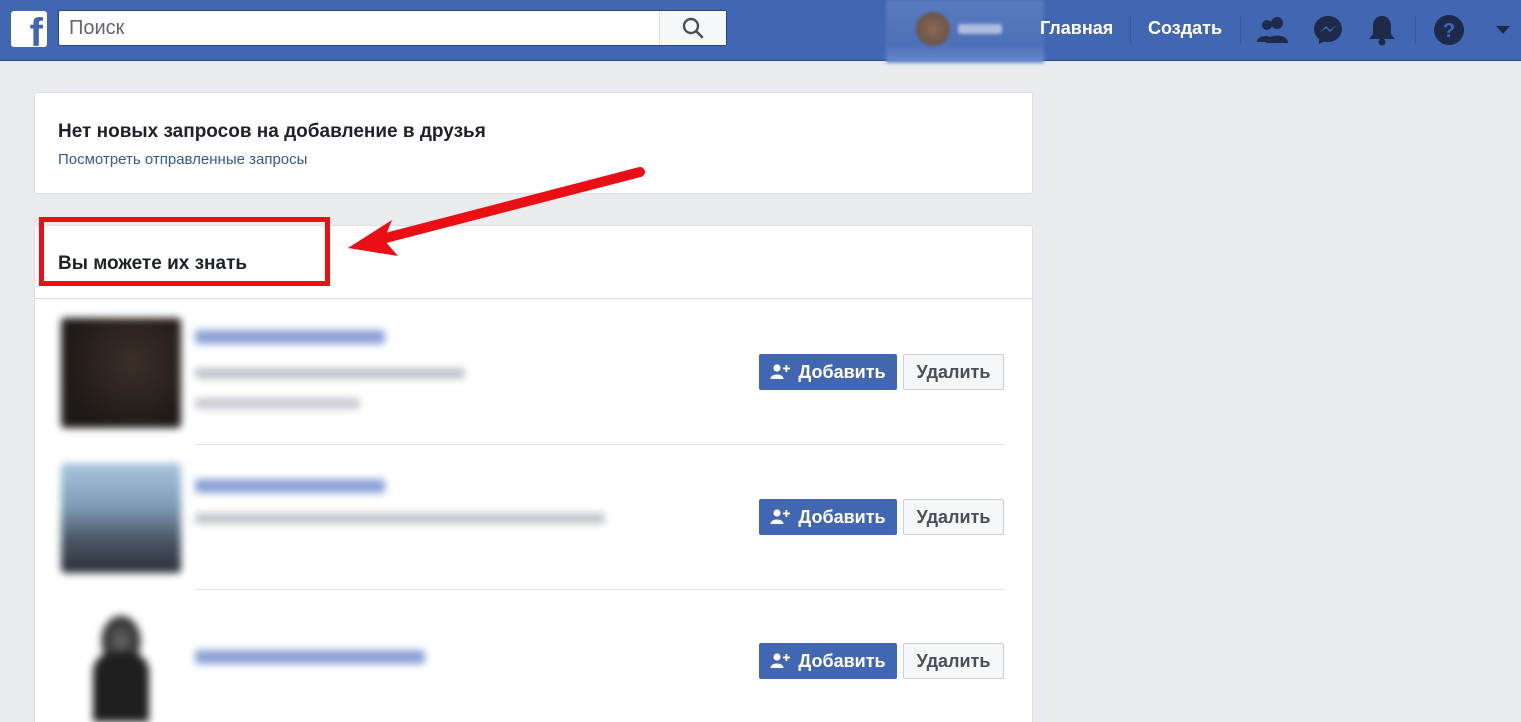 Image resolution: width=1521 pixels, height=722 pixels. Describe the element at coordinates (760, 31) in the screenshot. I see `top-navigation-bar: f Главная Создать` at that location.